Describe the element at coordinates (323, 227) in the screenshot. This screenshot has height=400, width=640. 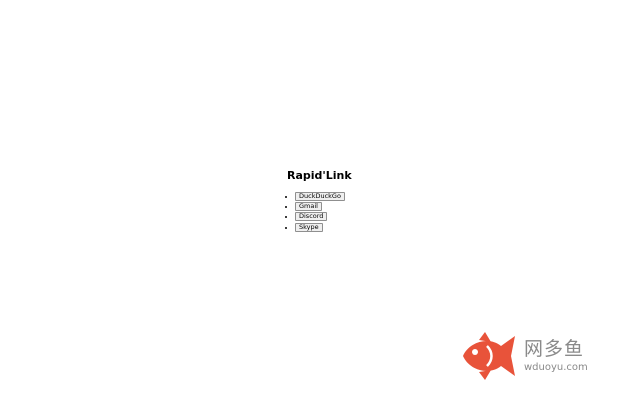
I see `list-item: Skype` at that location.